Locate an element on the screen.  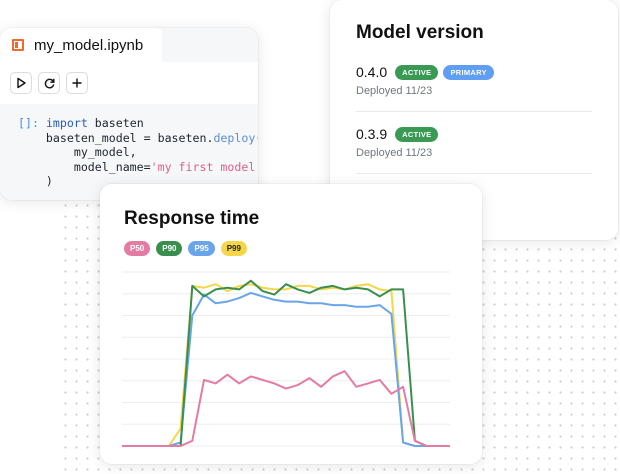
jupyter-icon is located at coordinates (18, 45).